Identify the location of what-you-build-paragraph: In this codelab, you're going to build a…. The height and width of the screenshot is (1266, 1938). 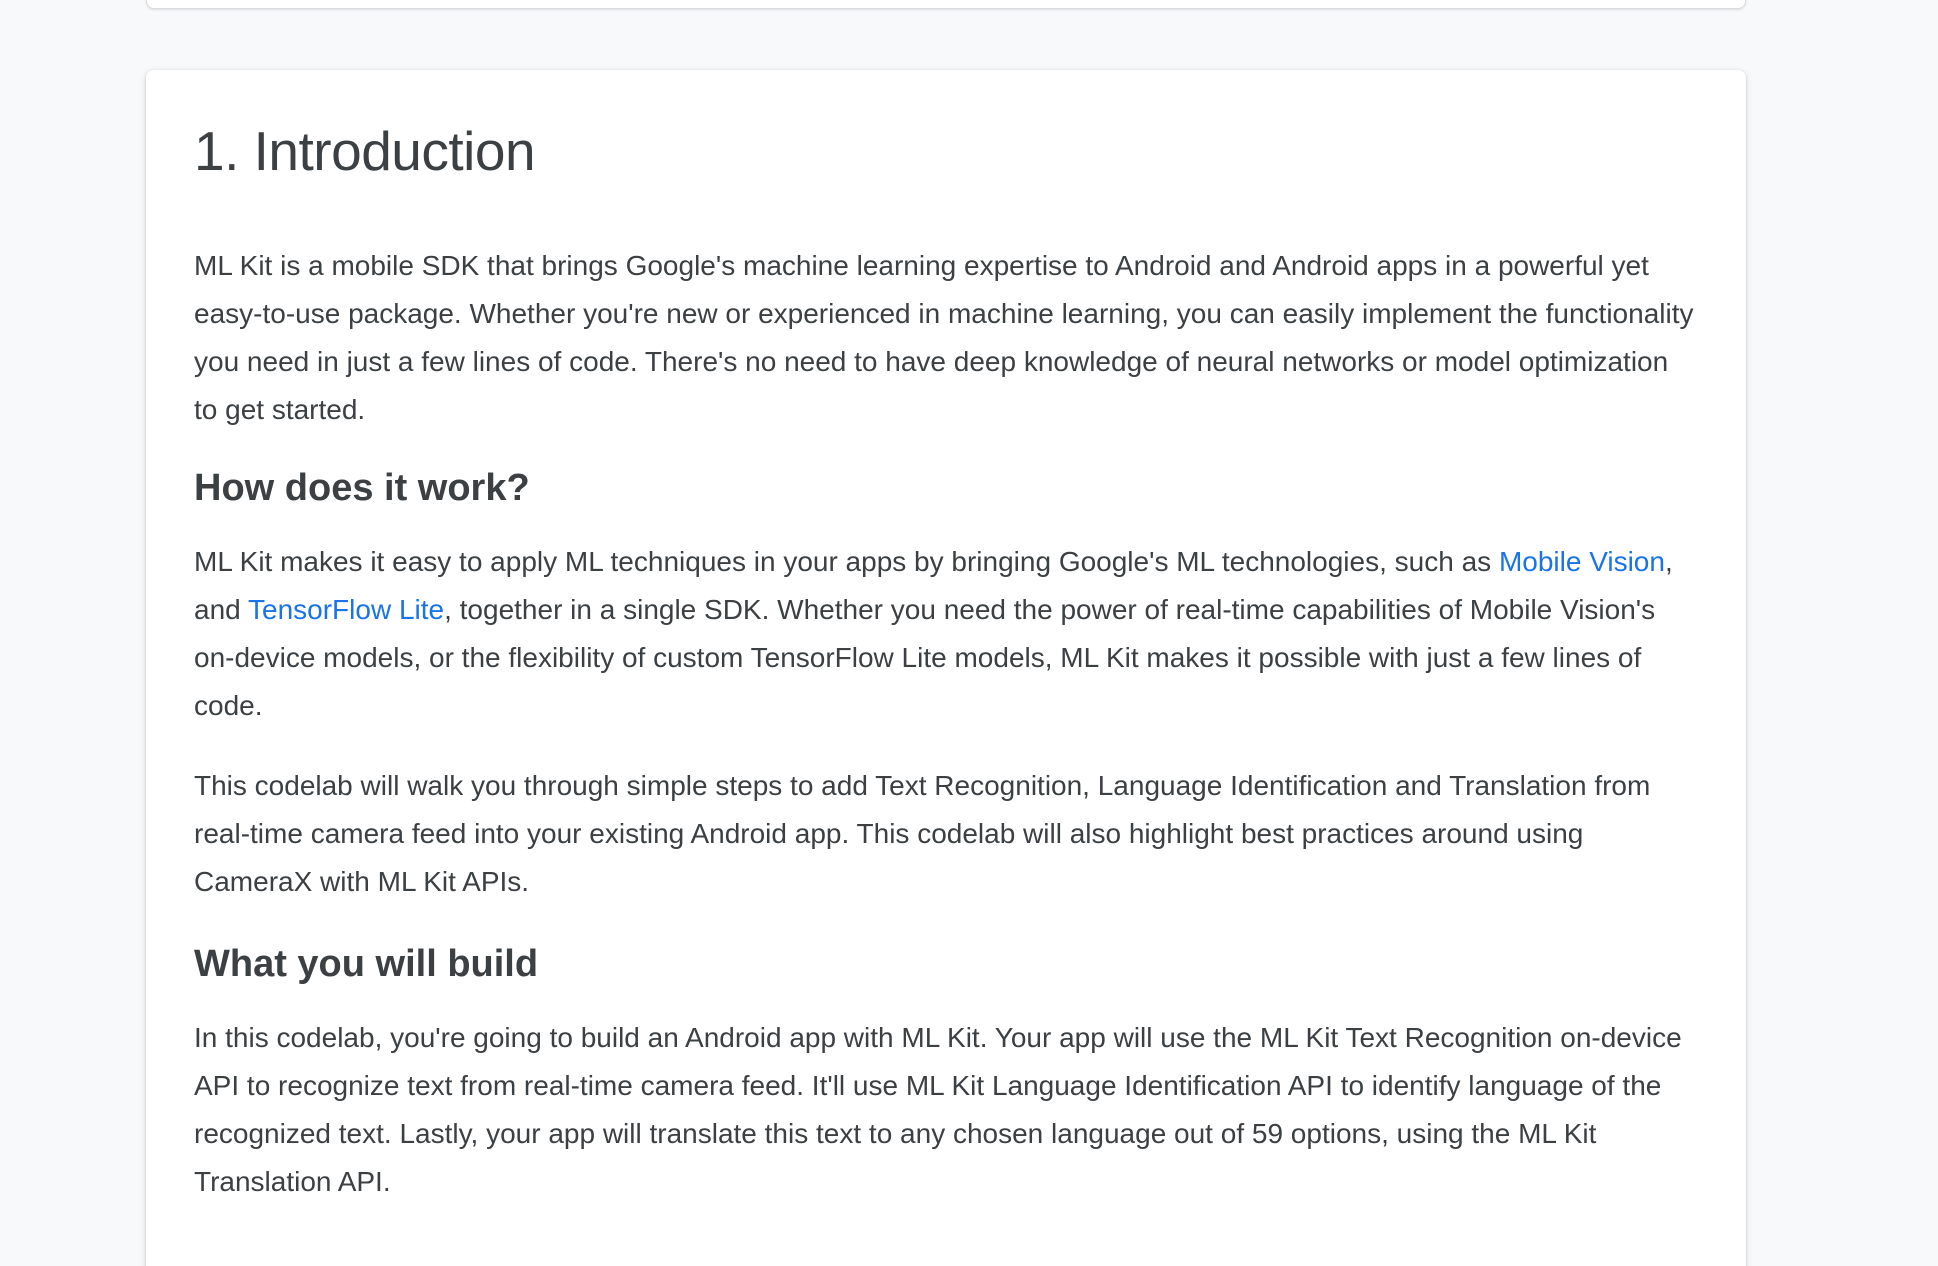
(938, 1109).